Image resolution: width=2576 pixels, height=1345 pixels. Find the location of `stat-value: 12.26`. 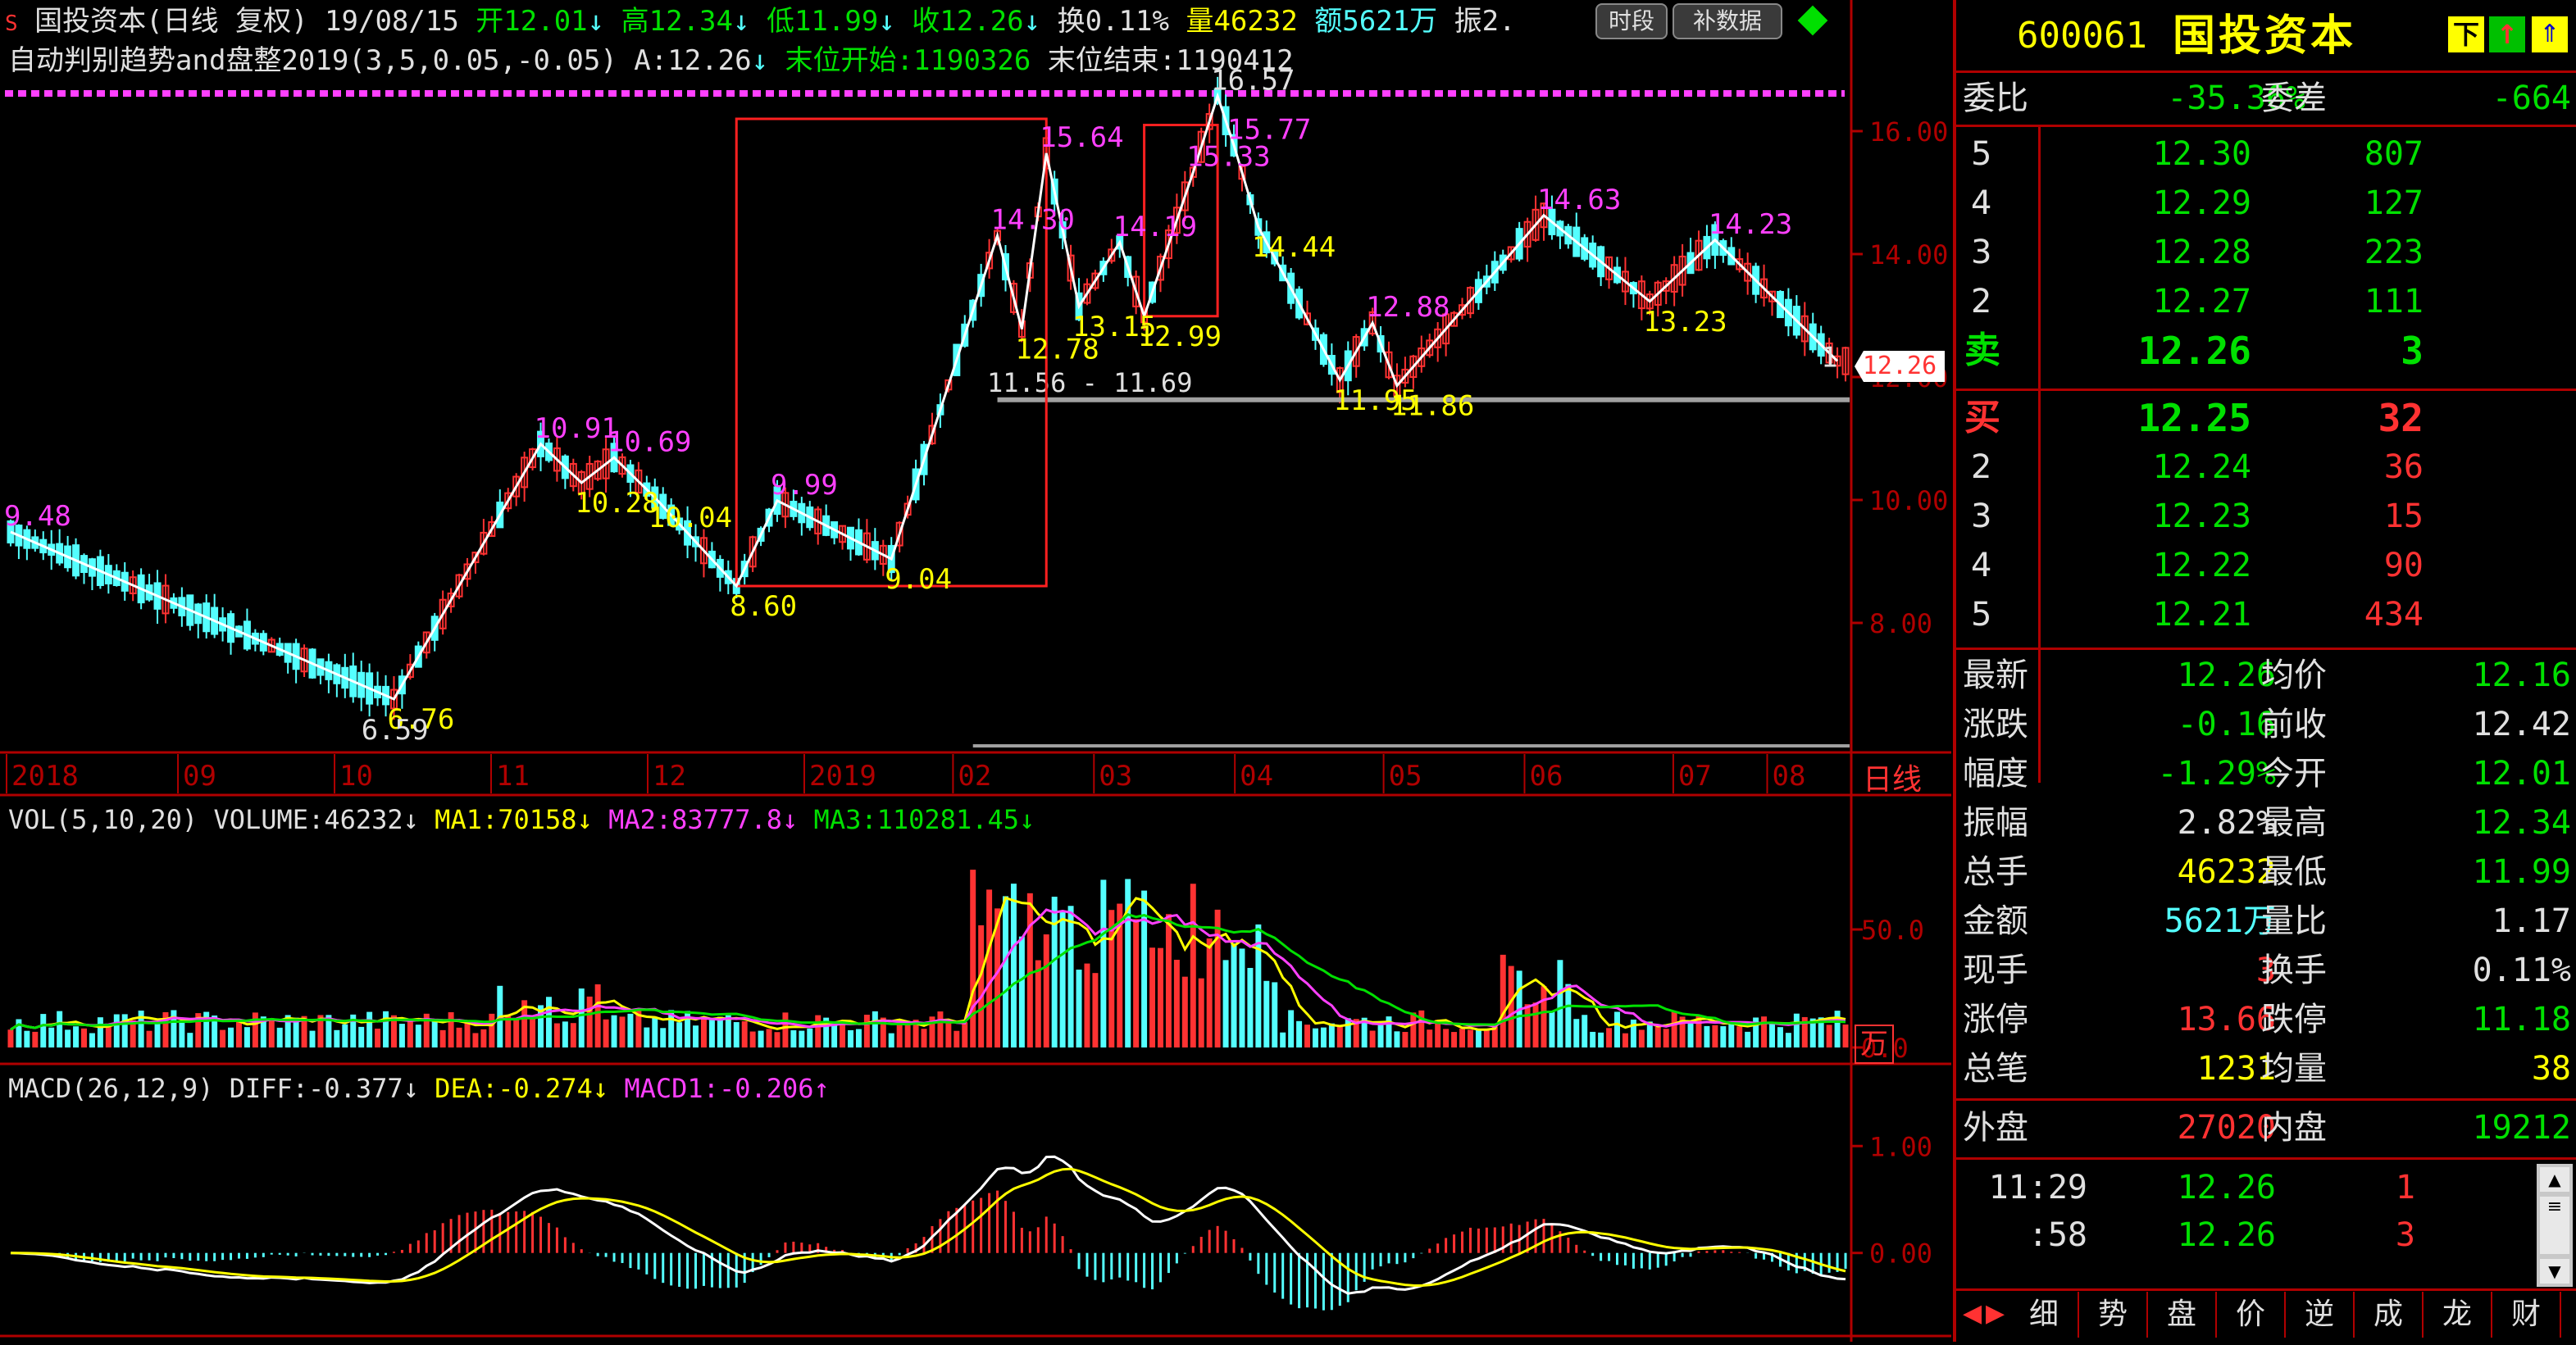

stat-value: 12.26 is located at coordinates (2226, 675).